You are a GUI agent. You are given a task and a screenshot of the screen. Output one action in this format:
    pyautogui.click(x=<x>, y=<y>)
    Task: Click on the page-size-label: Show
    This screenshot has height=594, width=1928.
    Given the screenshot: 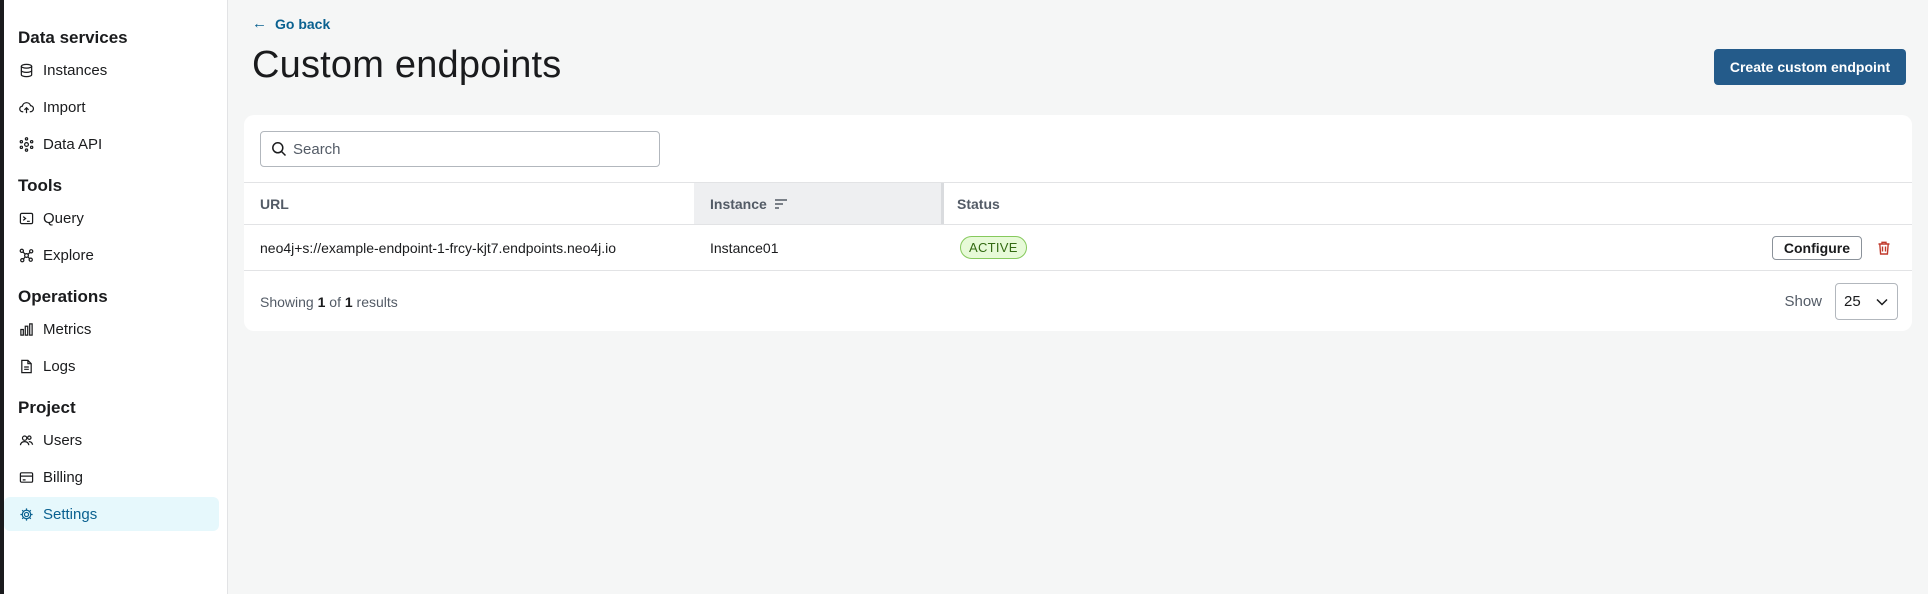 What is the action you would take?
    pyautogui.click(x=1803, y=301)
    